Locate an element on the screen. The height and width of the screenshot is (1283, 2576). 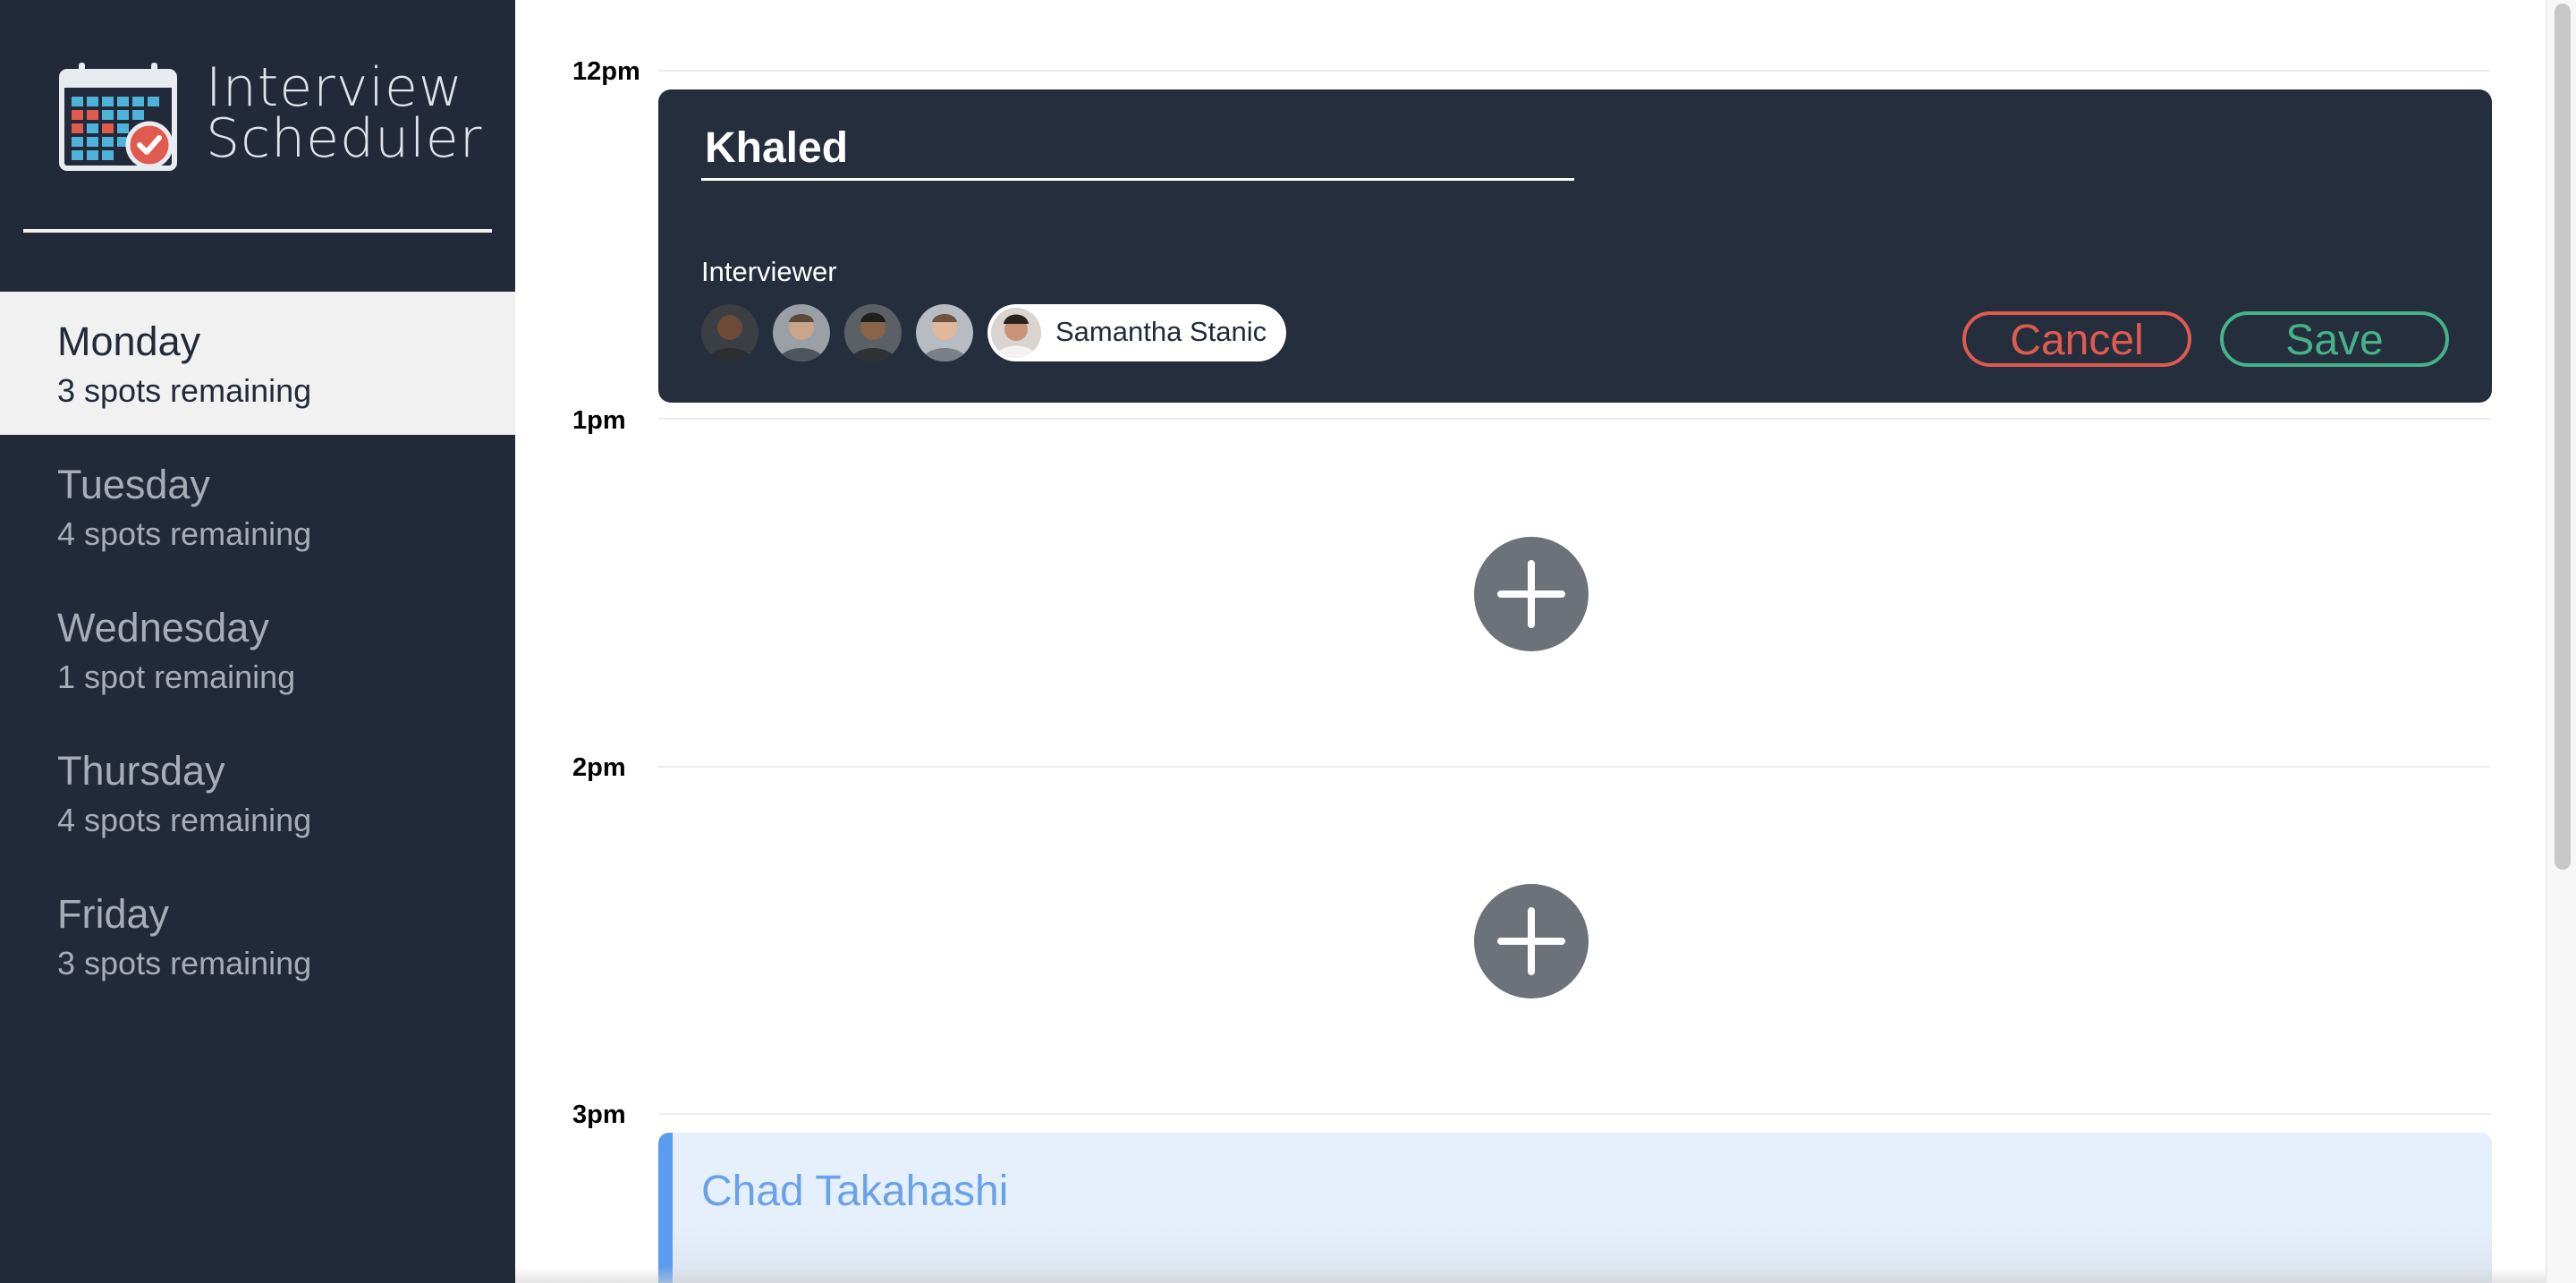
time-label-3pm: 3pm is located at coordinates (599, 1114).